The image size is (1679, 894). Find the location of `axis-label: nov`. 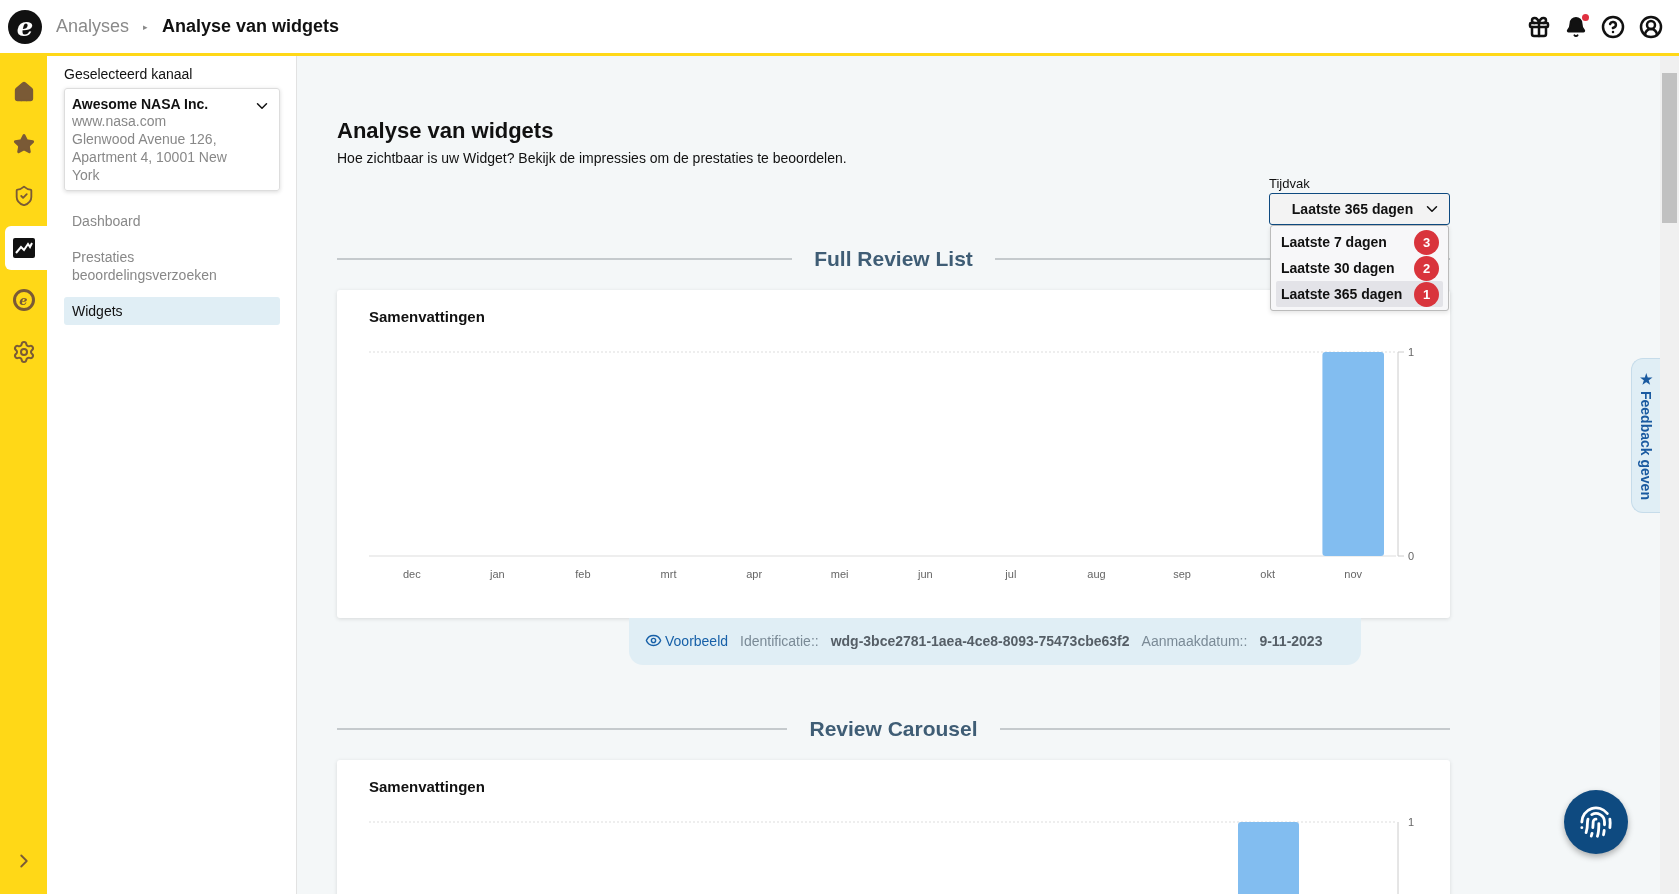

axis-label: nov is located at coordinates (1353, 574).